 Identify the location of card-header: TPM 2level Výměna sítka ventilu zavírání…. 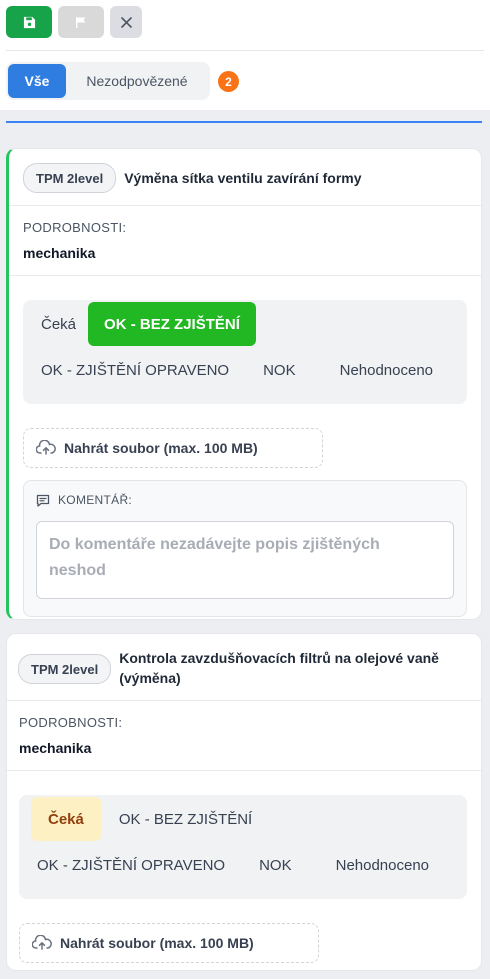
(245, 177).